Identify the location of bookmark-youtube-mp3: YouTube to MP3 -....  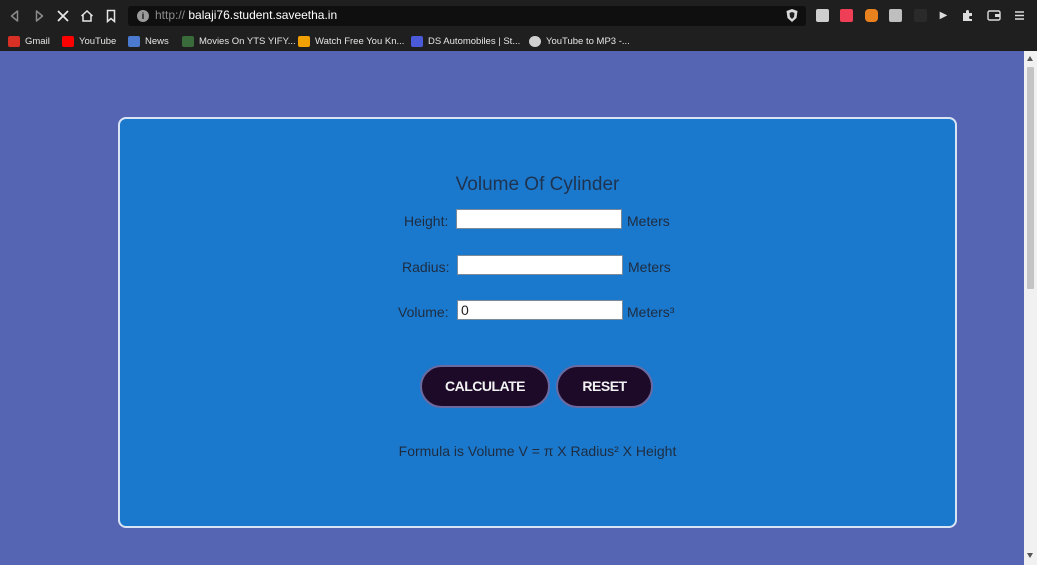
(579, 41).